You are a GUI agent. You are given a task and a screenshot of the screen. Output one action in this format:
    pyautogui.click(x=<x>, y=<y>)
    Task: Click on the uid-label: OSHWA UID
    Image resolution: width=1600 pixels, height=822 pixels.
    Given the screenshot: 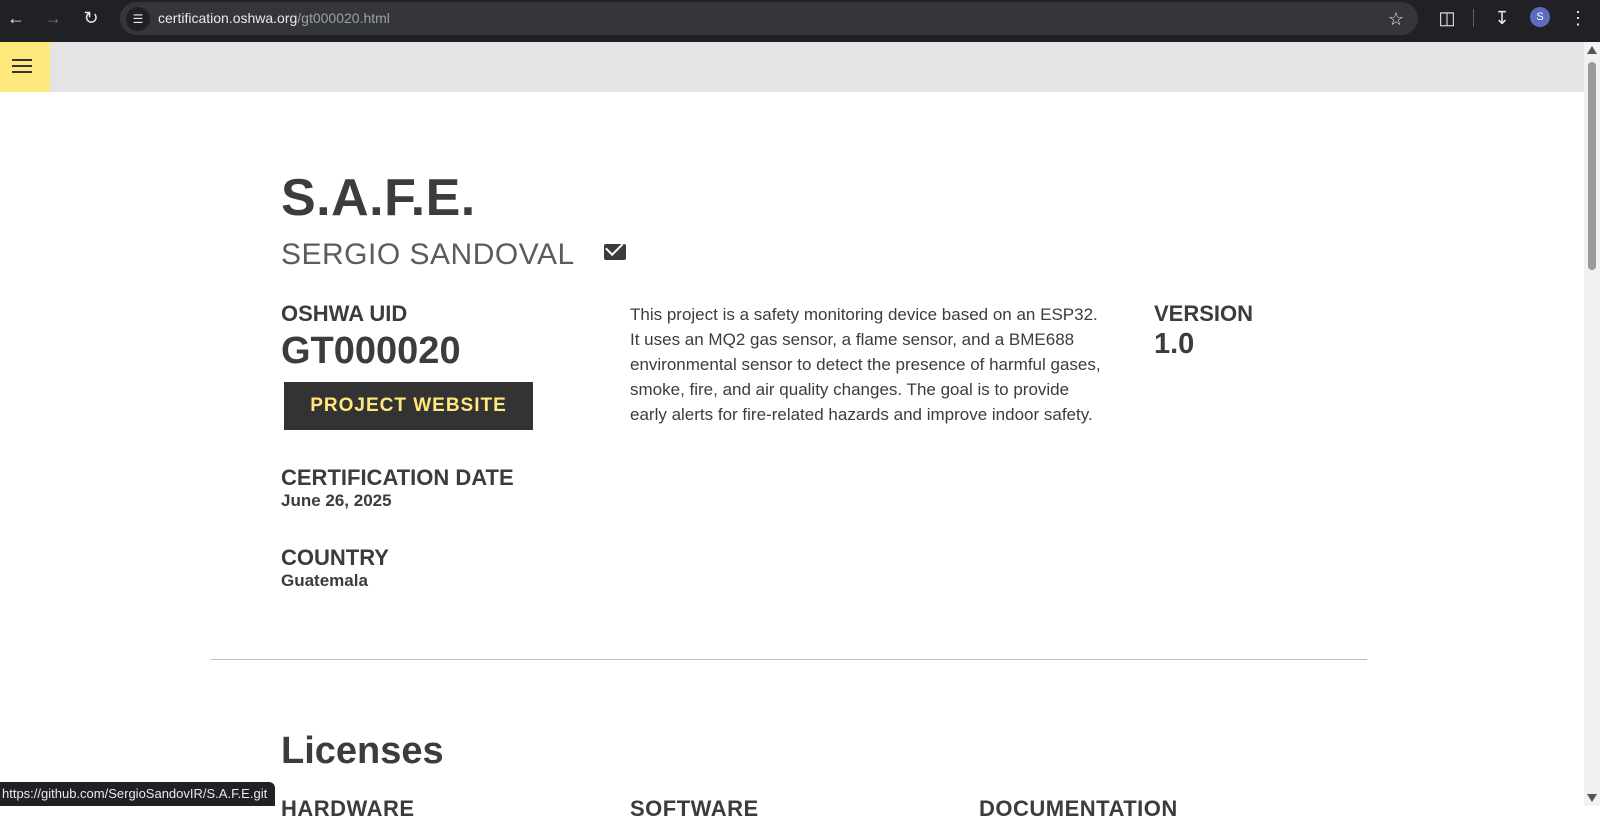 What is the action you would take?
    pyautogui.click(x=344, y=313)
    